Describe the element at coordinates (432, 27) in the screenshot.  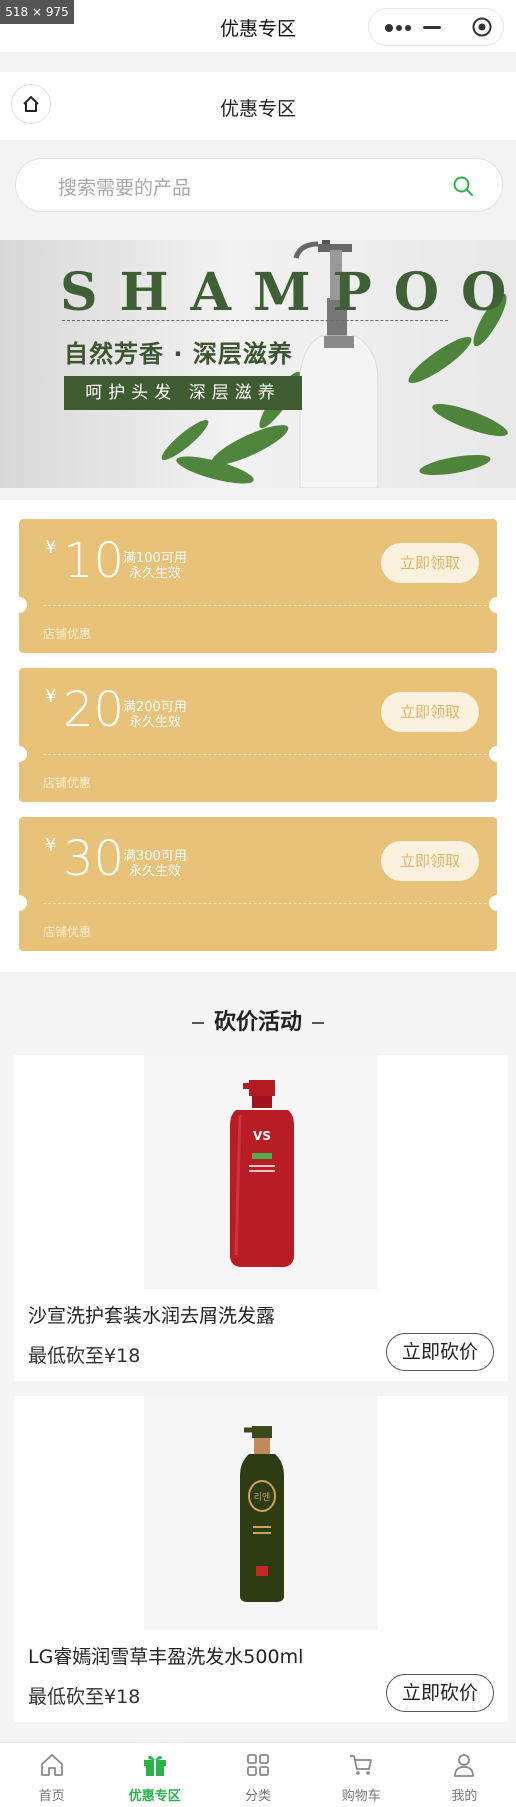
I see `minimize-icon` at that location.